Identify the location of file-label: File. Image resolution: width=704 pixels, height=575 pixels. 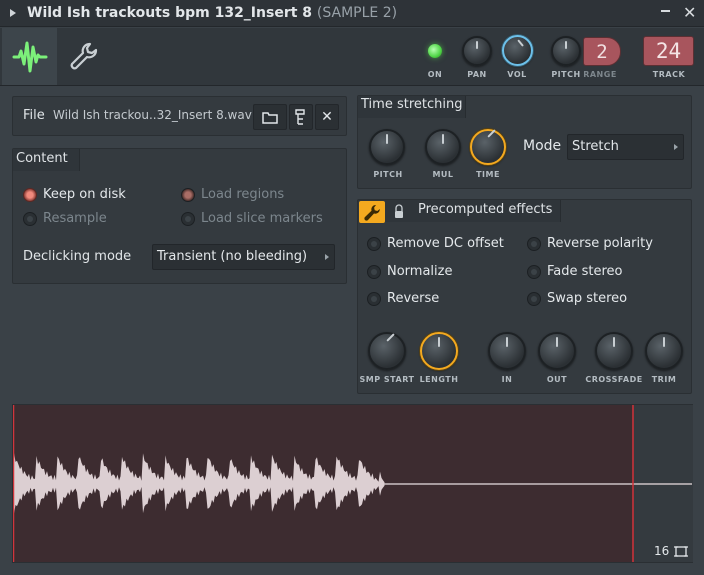
(34, 115).